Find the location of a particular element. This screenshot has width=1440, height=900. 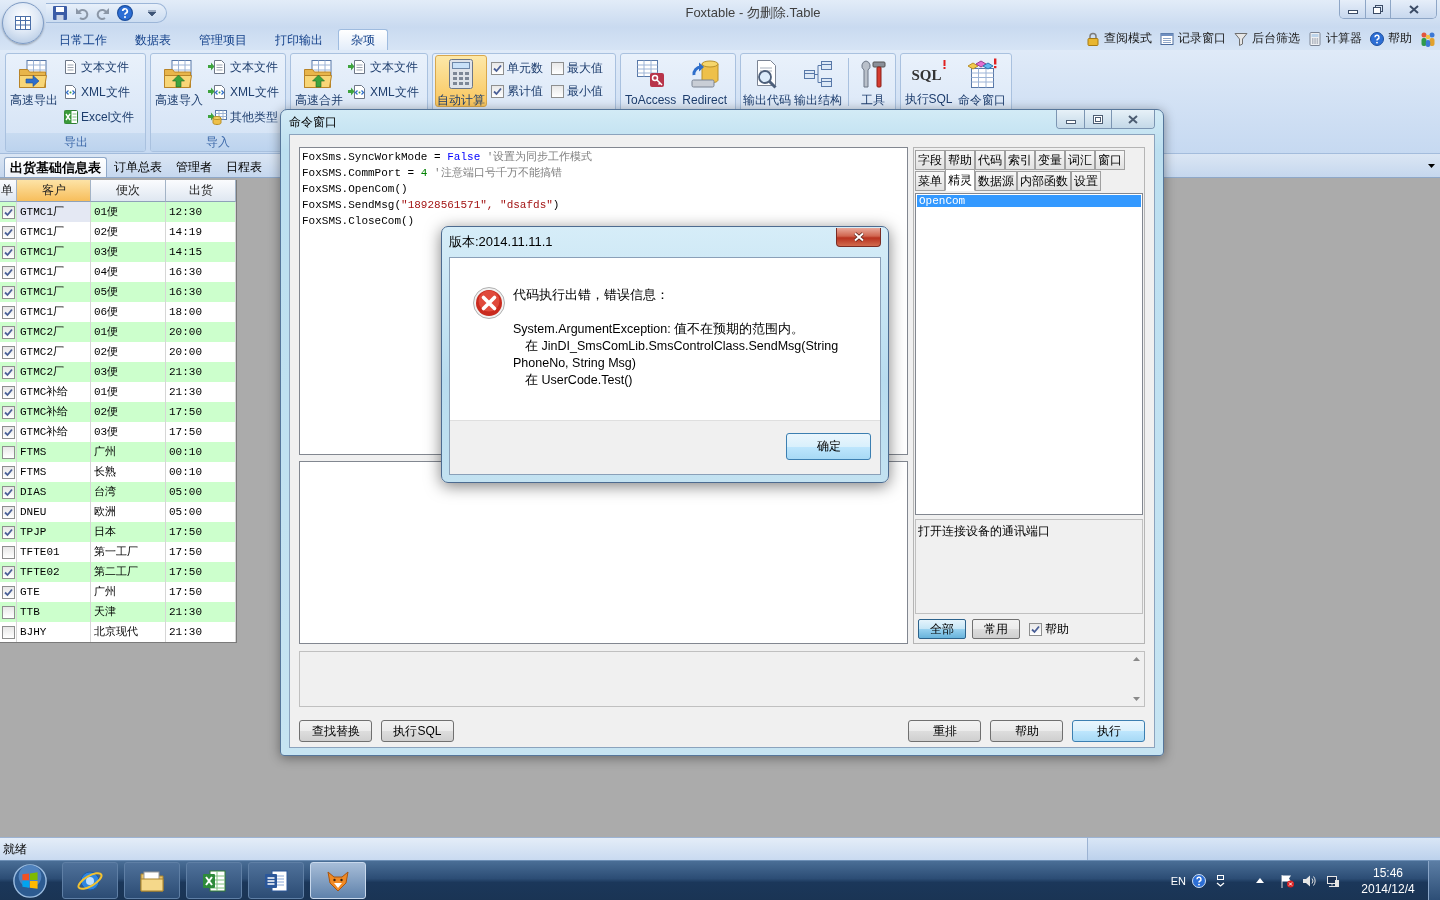

clock-time: 15:46 is located at coordinates (1388, 872).